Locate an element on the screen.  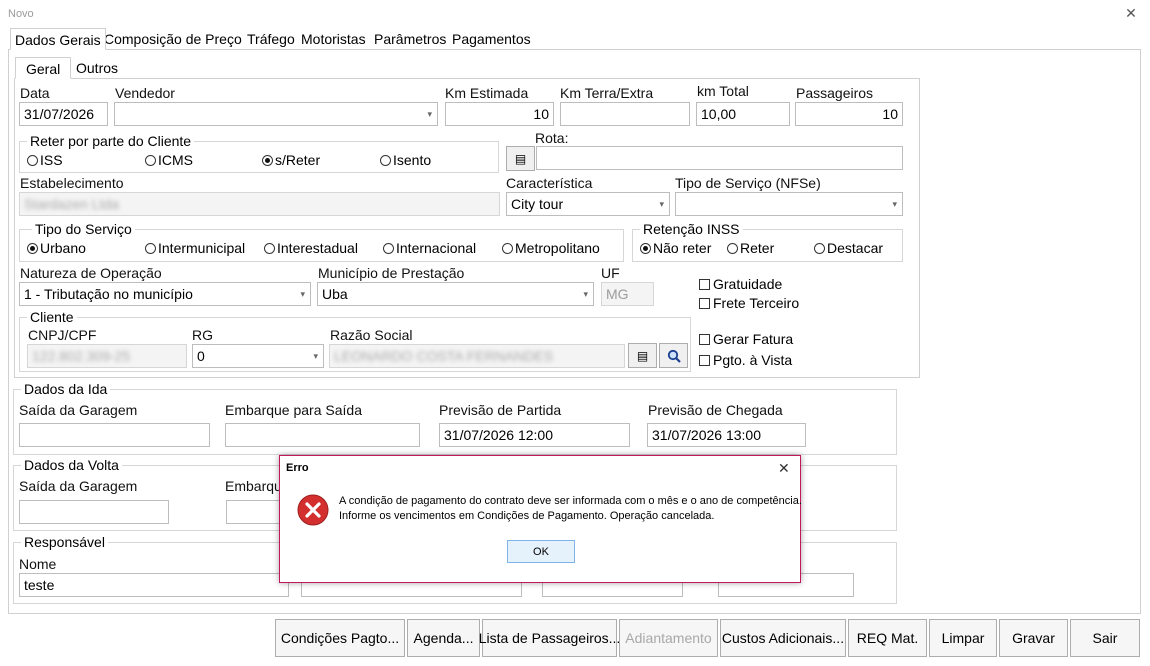
municipio-label: Município de Prestação is located at coordinates (391, 273).